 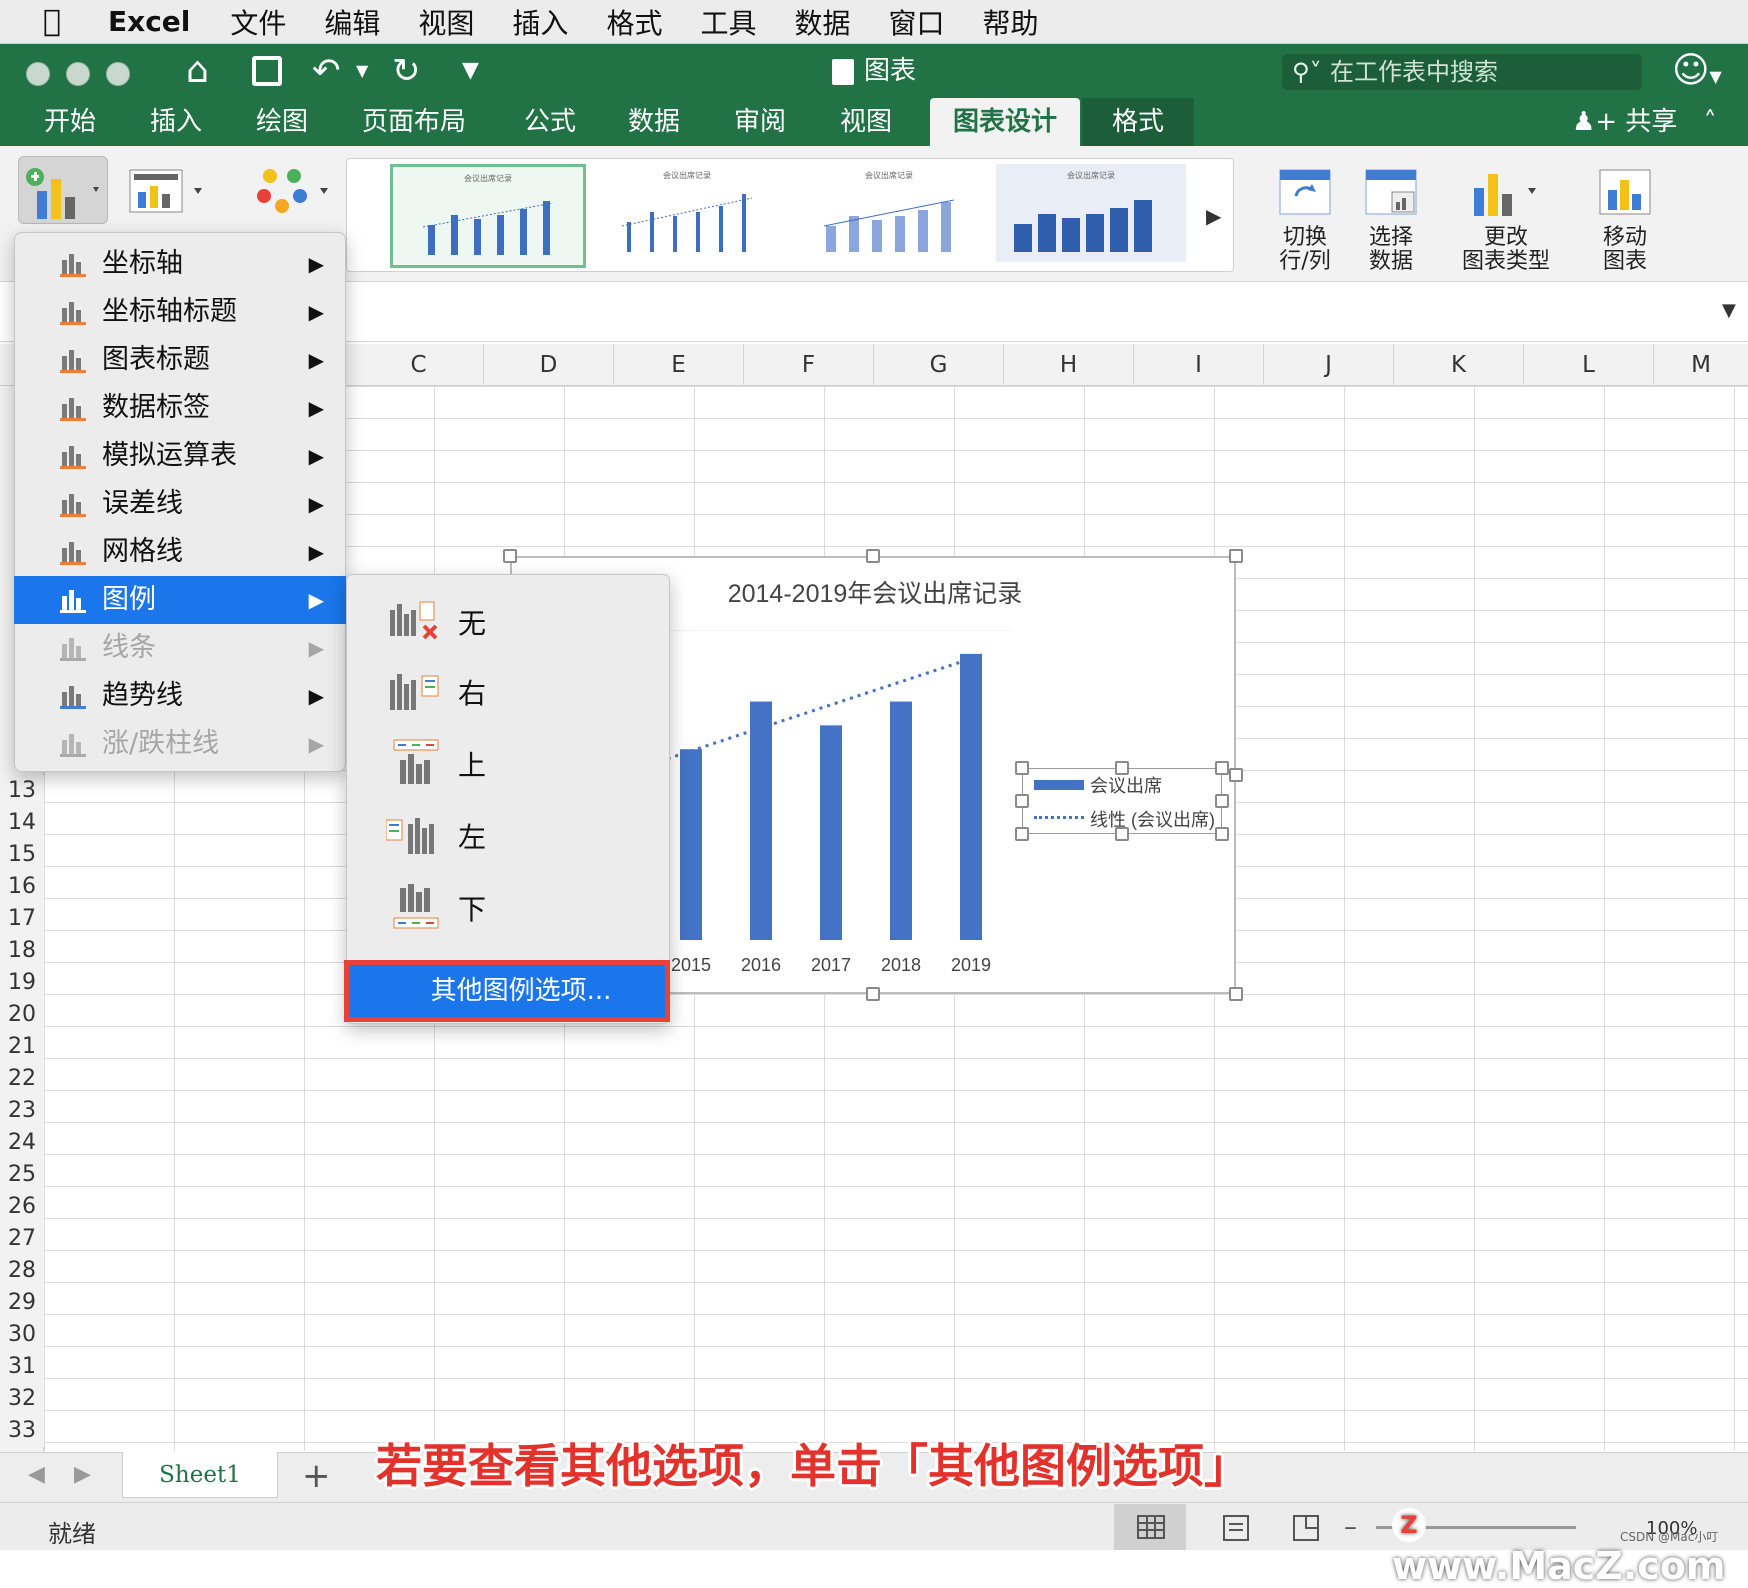 What do you see at coordinates (1710, 122) in the screenshot?
I see `collapse-ribbon-icon: ˄` at bounding box center [1710, 122].